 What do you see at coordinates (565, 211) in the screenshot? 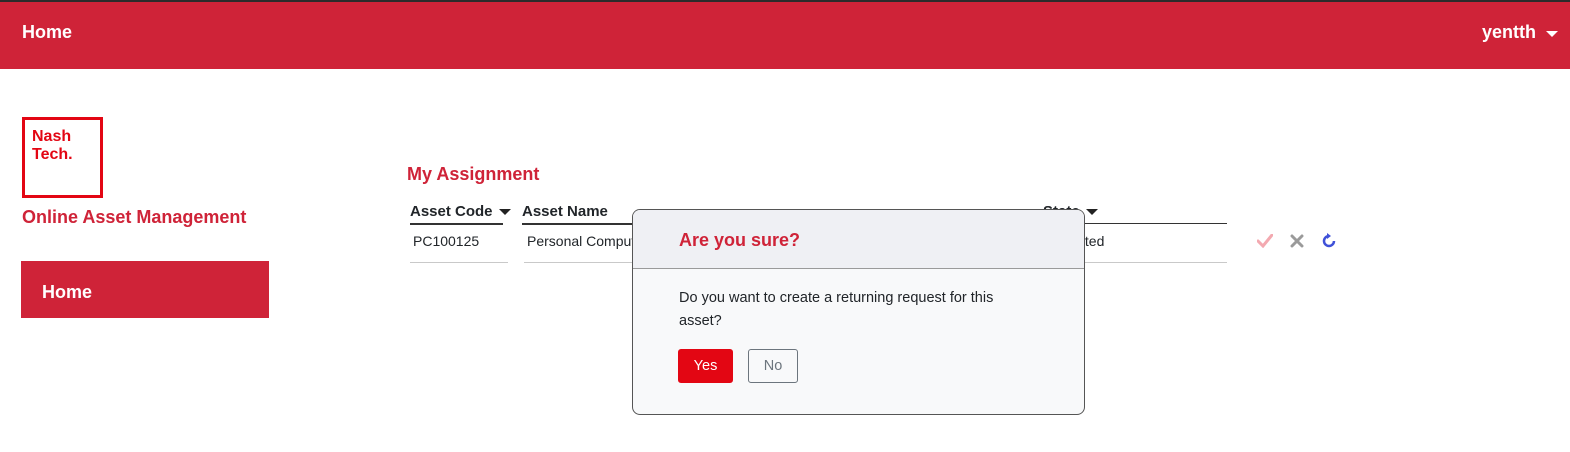
I see `column-header-label: Asset Name` at bounding box center [565, 211].